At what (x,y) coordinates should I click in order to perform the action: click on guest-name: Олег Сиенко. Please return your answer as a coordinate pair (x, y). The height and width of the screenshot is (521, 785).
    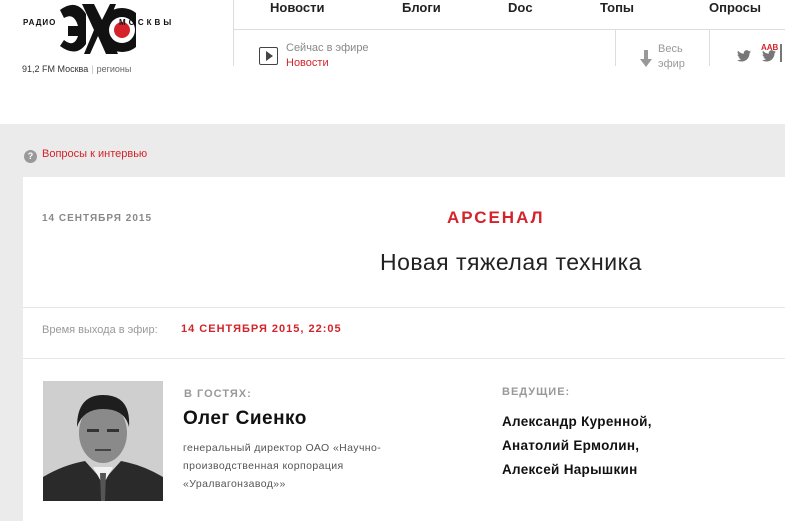
    Looking at the image, I should click on (245, 419).